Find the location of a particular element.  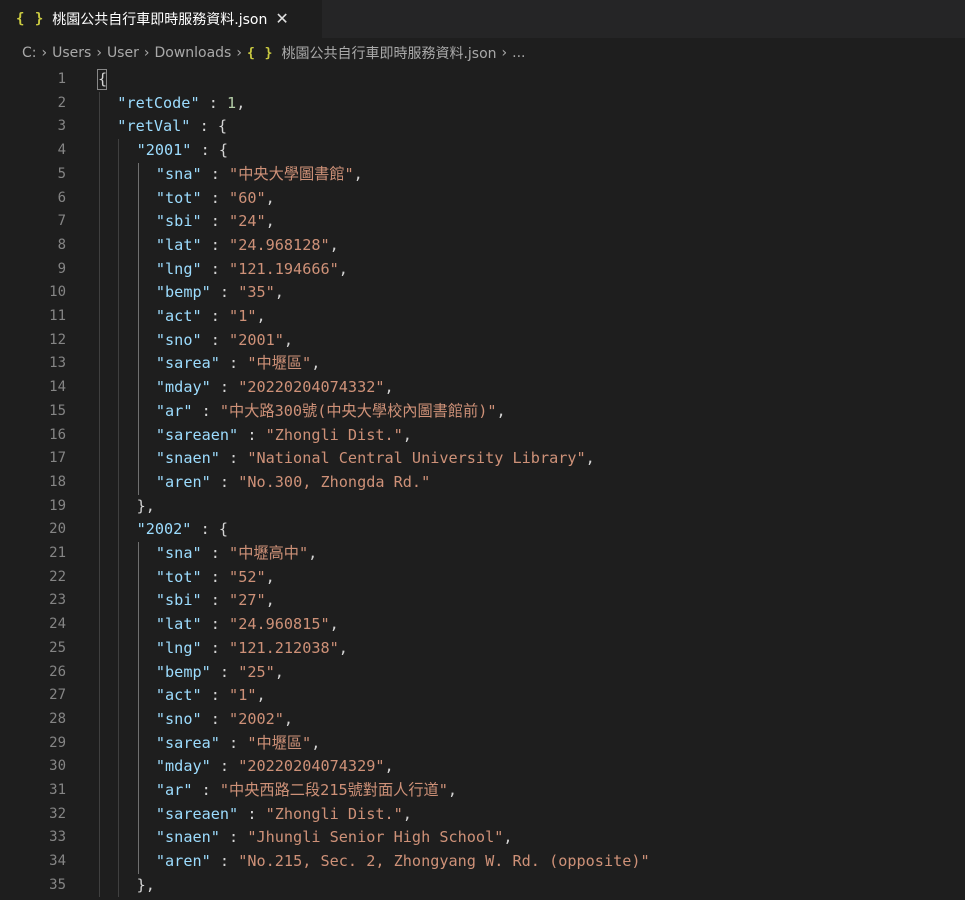

line-number: 27 is located at coordinates (57, 695).